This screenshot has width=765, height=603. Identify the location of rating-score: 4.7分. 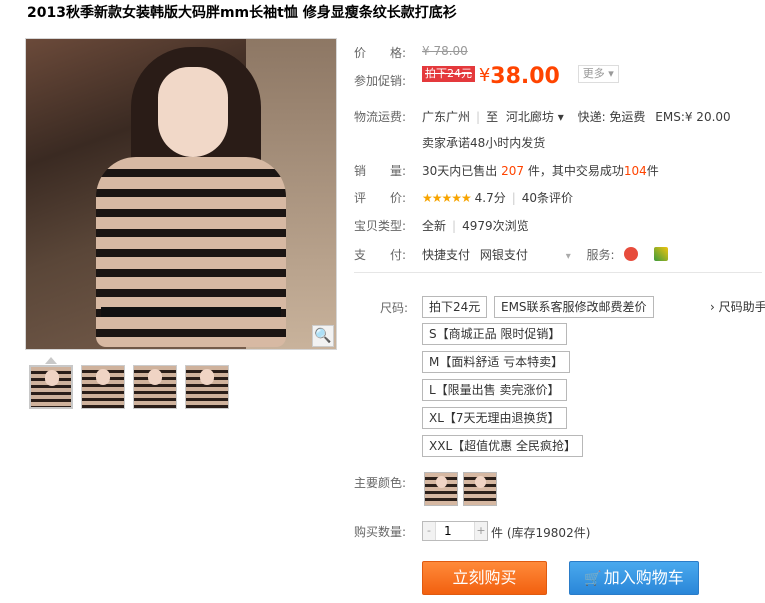
(490, 198).